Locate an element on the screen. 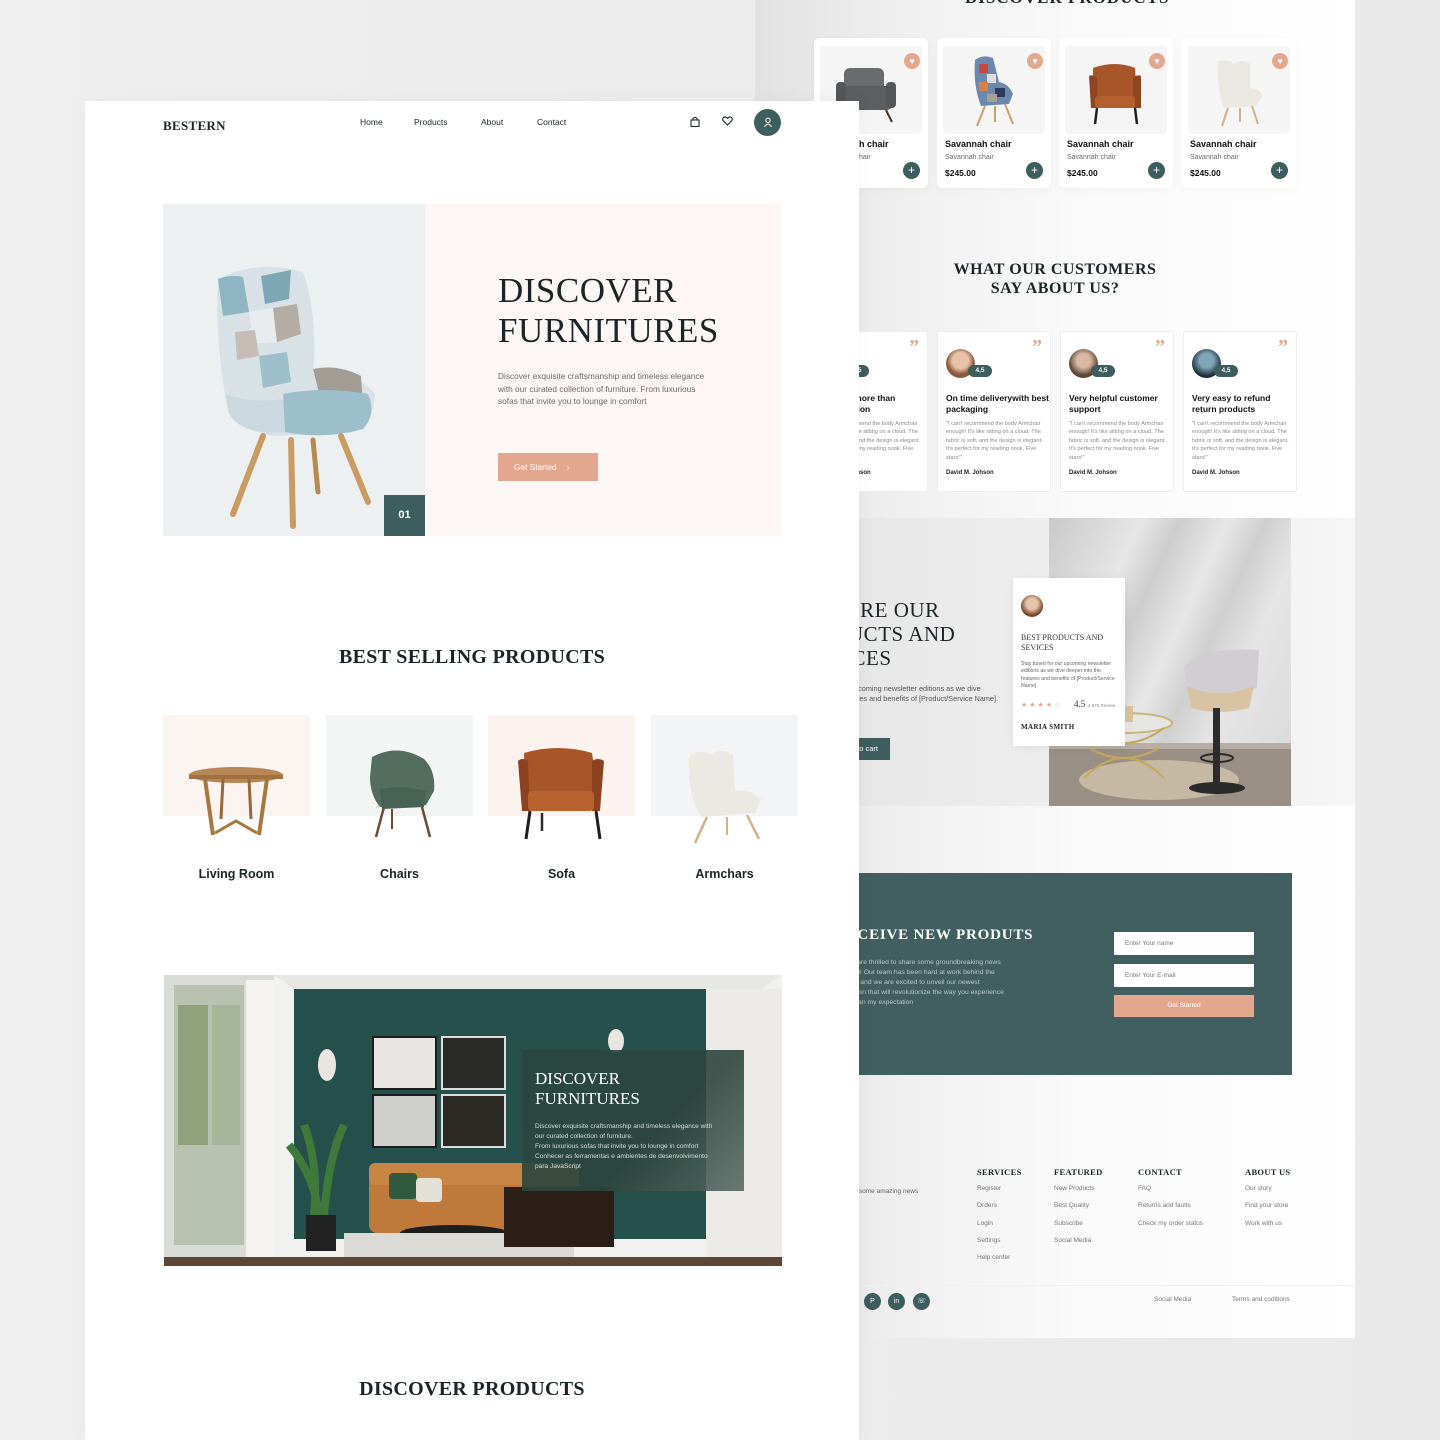  category-label: Armchars is located at coordinates (724, 874).